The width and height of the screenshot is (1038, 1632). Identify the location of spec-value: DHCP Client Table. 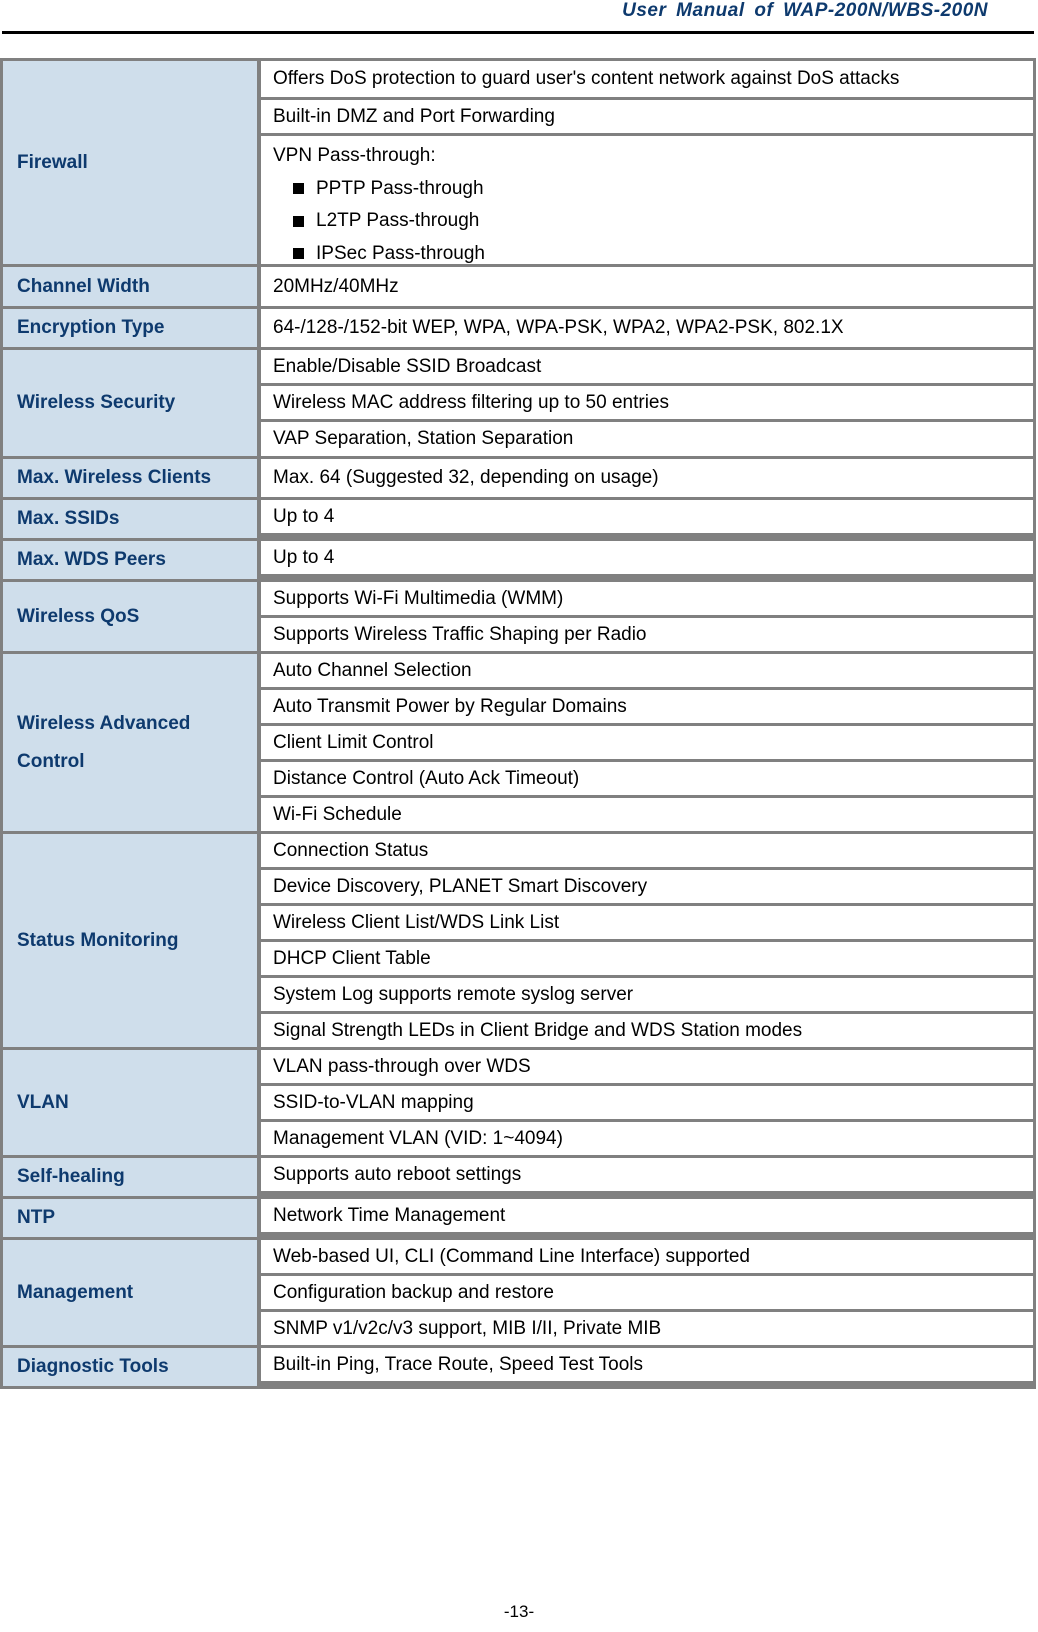
(647, 958).